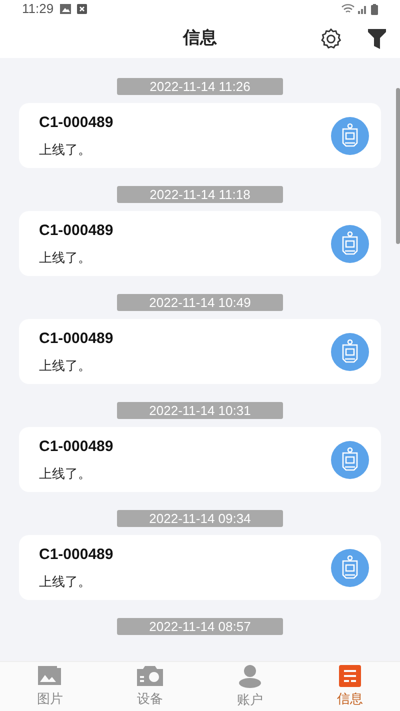 The image size is (400, 711). What do you see at coordinates (81, 9) in the screenshot?
I see `close-icon` at bounding box center [81, 9].